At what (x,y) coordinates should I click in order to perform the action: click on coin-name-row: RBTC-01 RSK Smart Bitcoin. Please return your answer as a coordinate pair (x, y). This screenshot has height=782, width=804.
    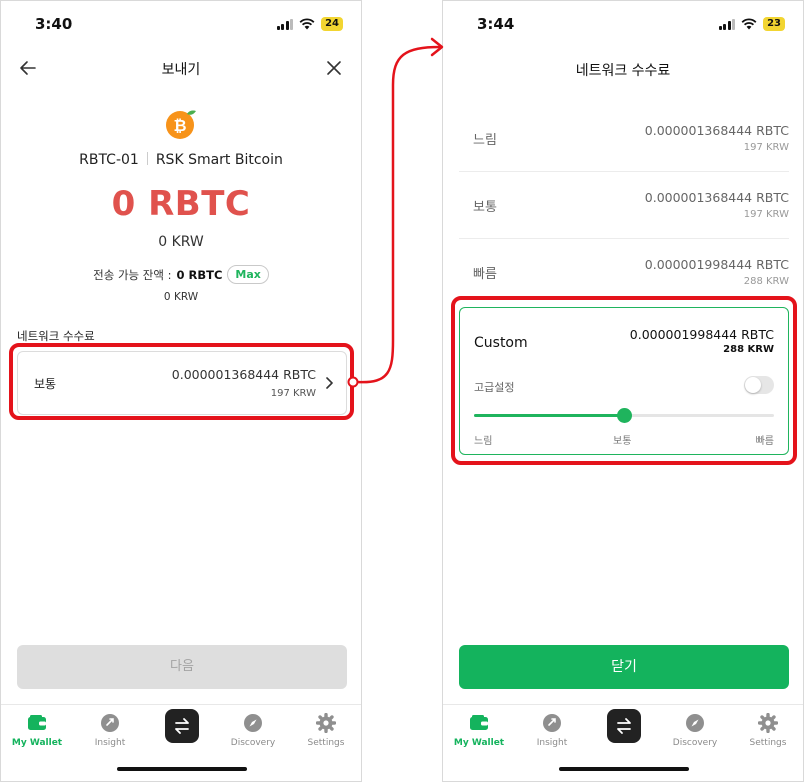
    Looking at the image, I should click on (181, 160).